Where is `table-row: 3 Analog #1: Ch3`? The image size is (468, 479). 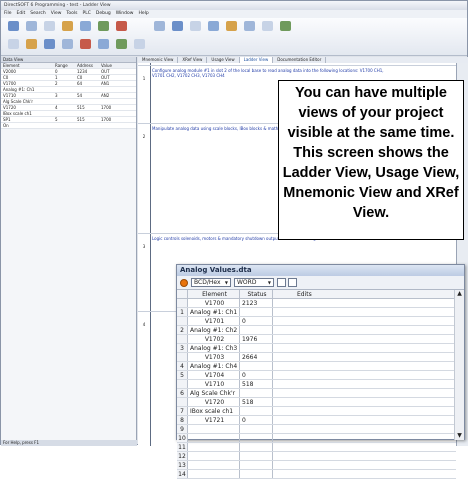 table-row: 3 Analog #1: Ch3 is located at coordinates (316, 348).